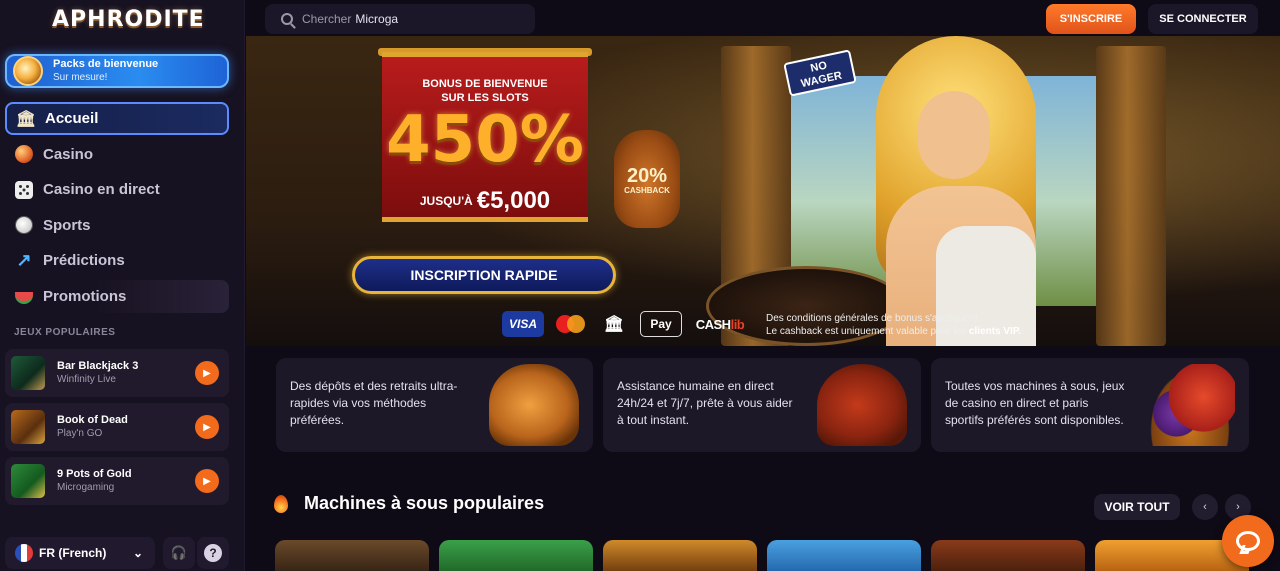 Image resolution: width=1280 pixels, height=571 pixels. Describe the element at coordinates (614, 324) in the screenshot. I see `bank-transfer-icon: 🏛` at that location.